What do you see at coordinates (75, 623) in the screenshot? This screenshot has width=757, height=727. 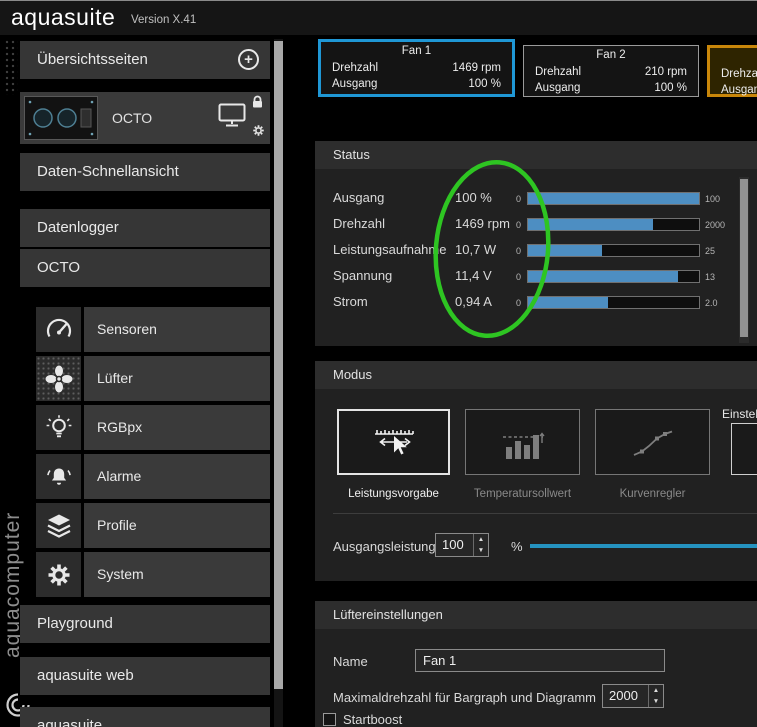 I see `sidebar-item-label: Playground` at bounding box center [75, 623].